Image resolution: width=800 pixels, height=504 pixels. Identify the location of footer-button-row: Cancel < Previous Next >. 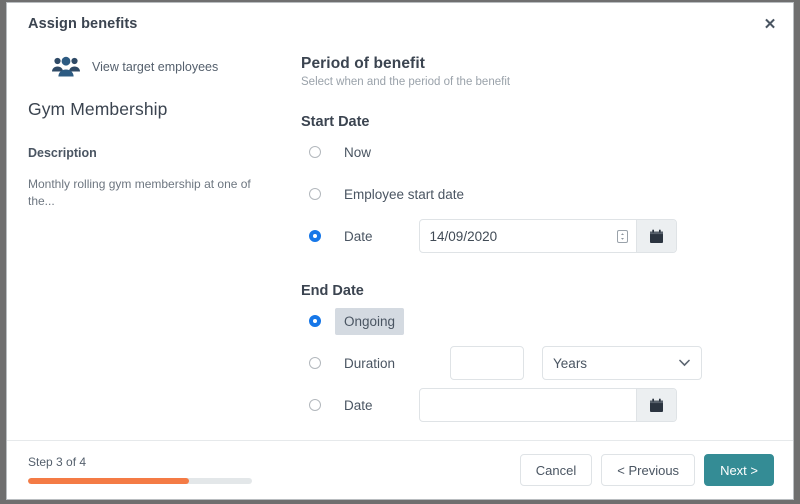
(646, 470).